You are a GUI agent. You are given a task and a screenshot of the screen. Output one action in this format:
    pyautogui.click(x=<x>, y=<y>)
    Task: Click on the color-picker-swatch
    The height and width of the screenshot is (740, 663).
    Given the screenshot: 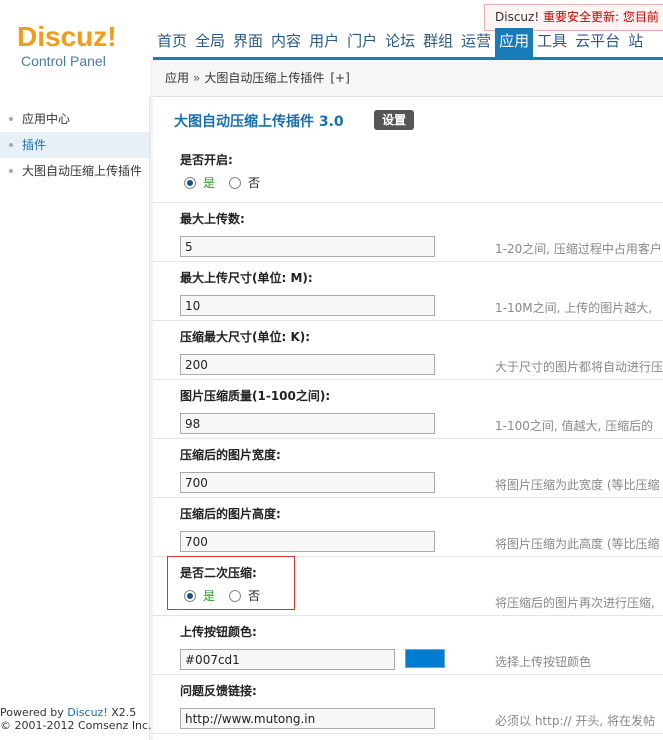 What is the action you would take?
    pyautogui.click(x=425, y=658)
    